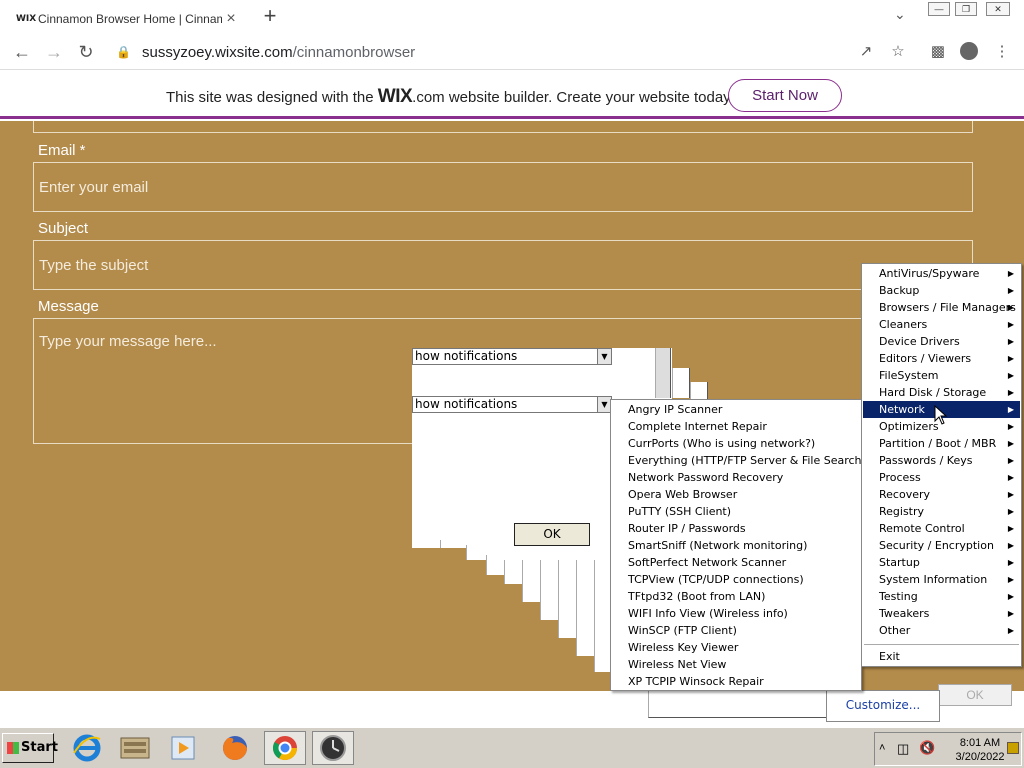 The width and height of the screenshot is (1024, 768). Describe the element at coordinates (980, 750) in the screenshot. I see `tray-clock: 8:01 AM 3/20/2022` at that location.